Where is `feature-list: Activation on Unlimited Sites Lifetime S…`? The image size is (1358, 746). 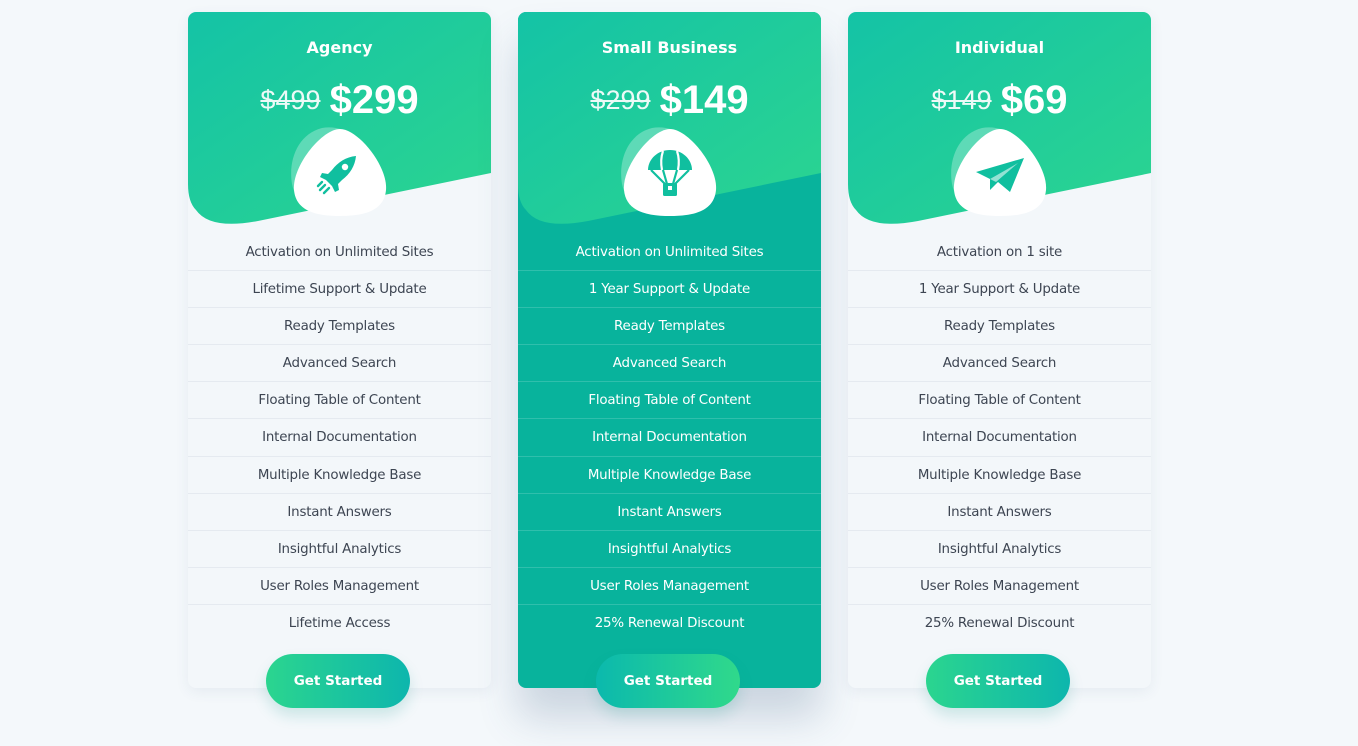 feature-list: Activation on Unlimited Sites Lifetime S… is located at coordinates (339, 438).